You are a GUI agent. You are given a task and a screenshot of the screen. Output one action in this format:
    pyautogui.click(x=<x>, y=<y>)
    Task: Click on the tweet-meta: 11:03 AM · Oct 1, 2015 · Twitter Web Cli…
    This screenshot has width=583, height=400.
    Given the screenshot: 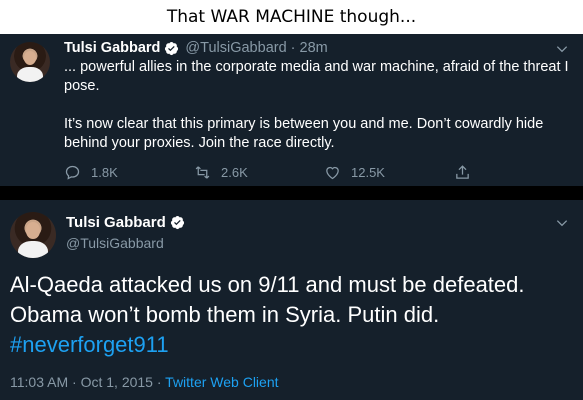 What is the action you would take?
    pyautogui.click(x=144, y=382)
    